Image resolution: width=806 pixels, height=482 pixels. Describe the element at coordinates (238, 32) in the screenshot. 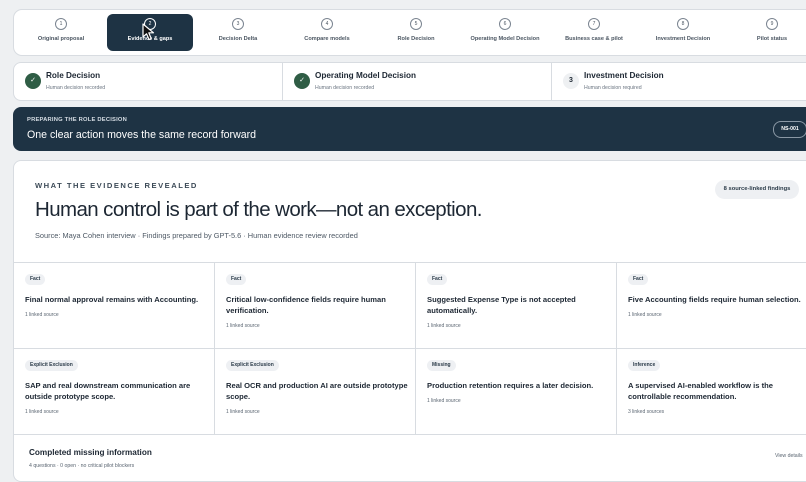

I see `step-decision-delta: 3 Decision Delta` at that location.